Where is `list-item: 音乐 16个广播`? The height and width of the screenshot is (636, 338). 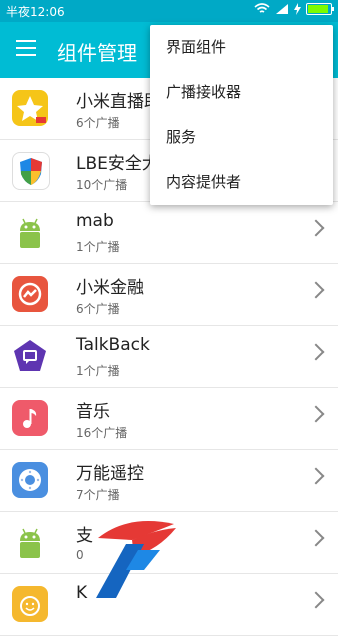 list-item: 音乐 16个广播 is located at coordinates (169, 419).